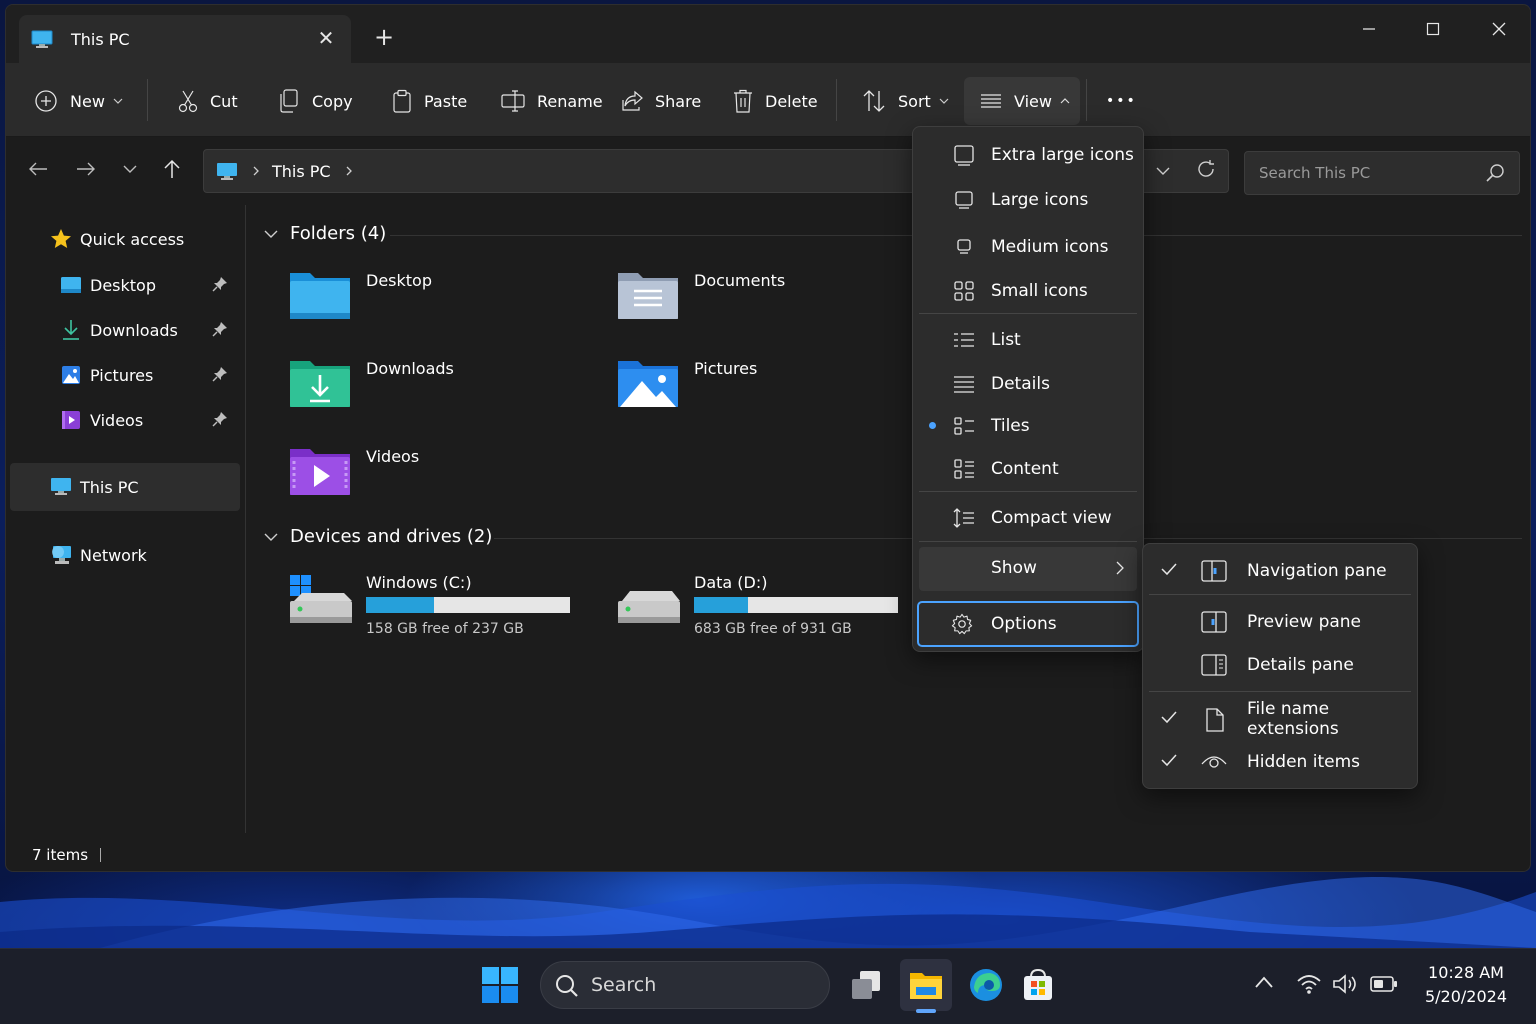 The image size is (1536, 1024). Describe the element at coordinates (1028, 624) in the screenshot. I see `menu-item-options: Options` at that location.